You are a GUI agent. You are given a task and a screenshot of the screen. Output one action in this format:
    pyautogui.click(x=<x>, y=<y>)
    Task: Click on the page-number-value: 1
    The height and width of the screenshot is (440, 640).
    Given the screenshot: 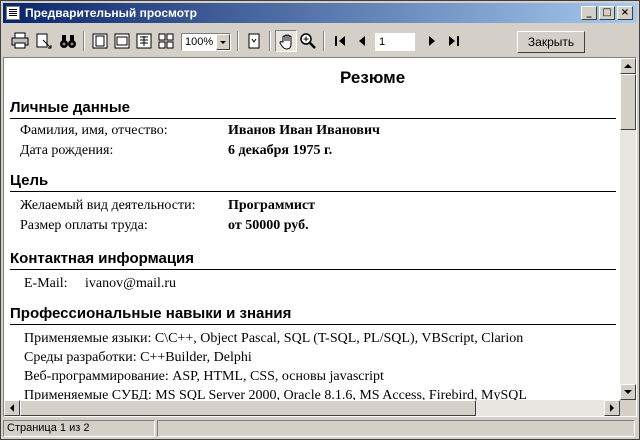 What is the action you would take?
    pyautogui.click(x=382, y=42)
    